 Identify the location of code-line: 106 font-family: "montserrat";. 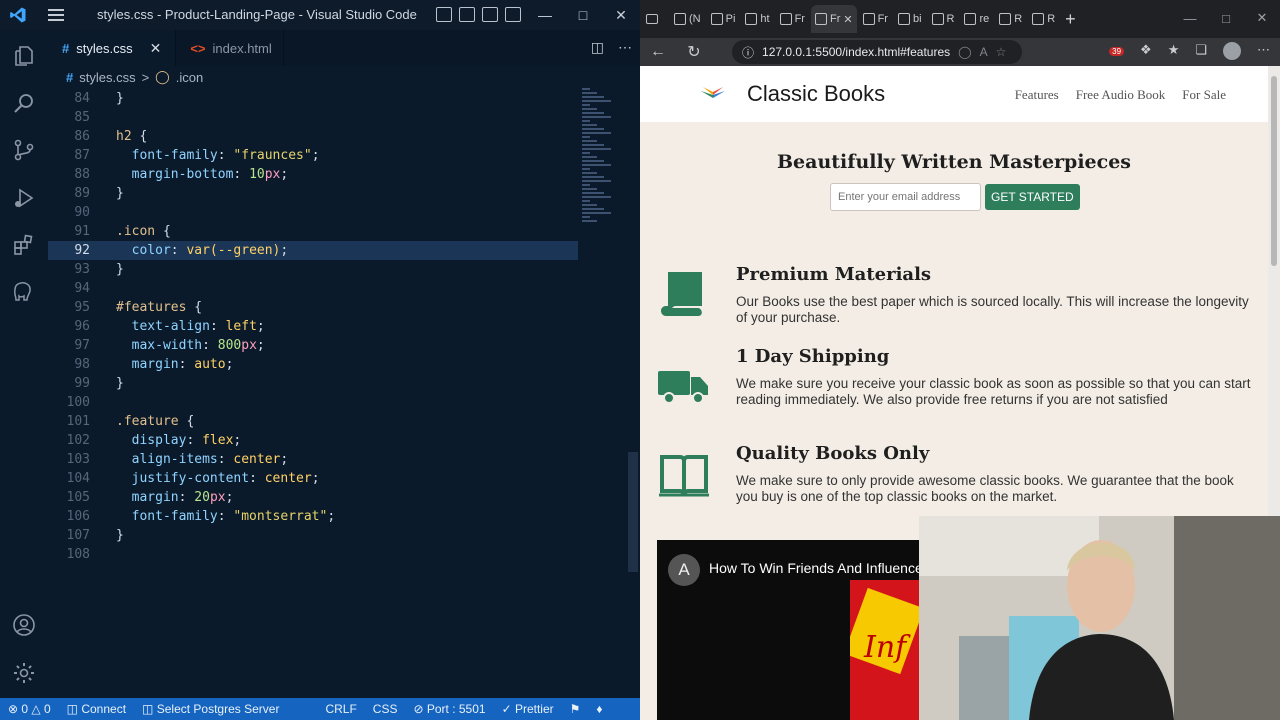
(313, 516).